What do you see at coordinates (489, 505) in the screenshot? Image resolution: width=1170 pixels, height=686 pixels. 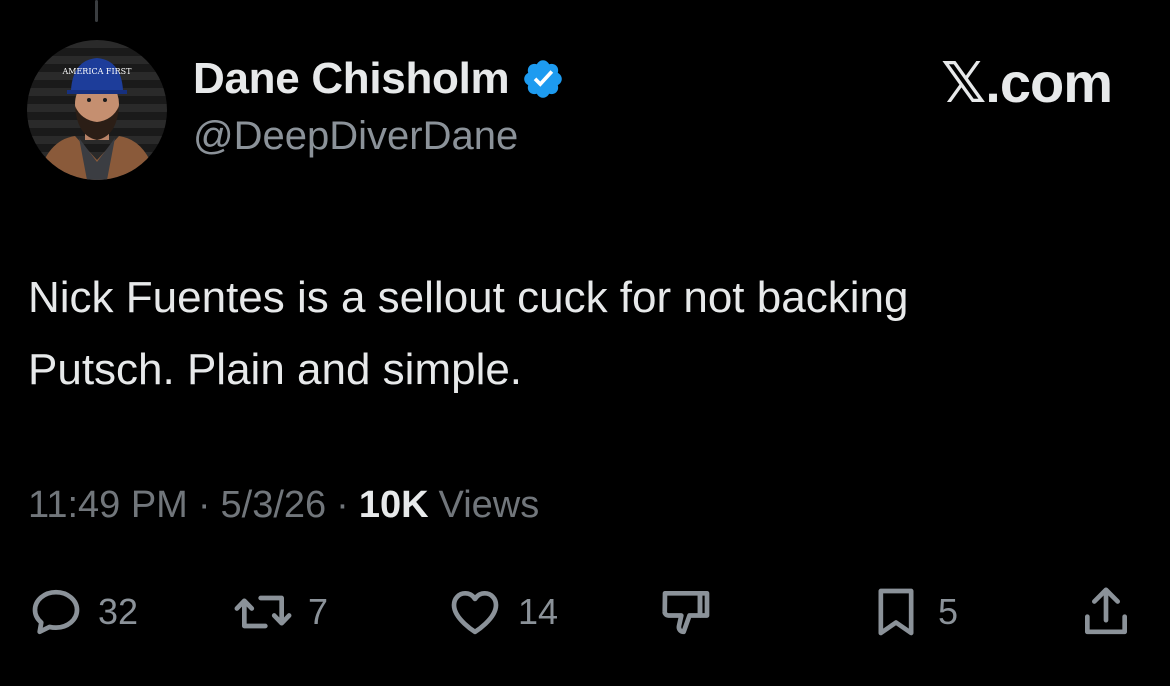 I see `views-label: Views` at bounding box center [489, 505].